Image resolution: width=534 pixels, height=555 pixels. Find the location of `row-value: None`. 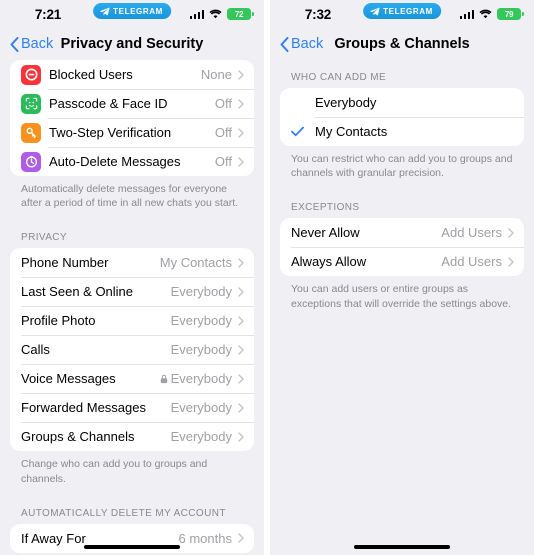

row-value: None is located at coordinates (216, 74).